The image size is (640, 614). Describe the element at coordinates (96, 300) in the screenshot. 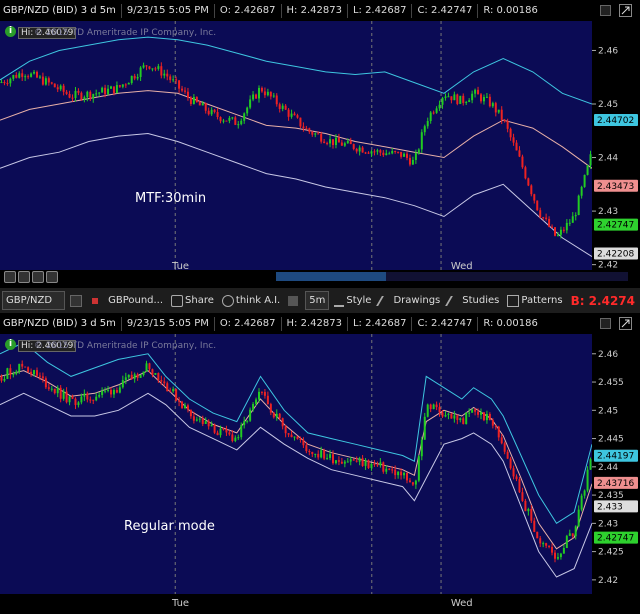

I see `link-icon` at that location.